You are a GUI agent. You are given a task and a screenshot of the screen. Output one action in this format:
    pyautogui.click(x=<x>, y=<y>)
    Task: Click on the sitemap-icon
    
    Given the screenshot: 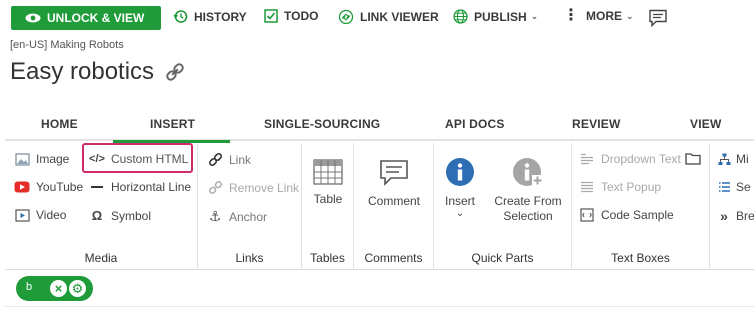 What is the action you would take?
    pyautogui.click(x=724, y=159)
    